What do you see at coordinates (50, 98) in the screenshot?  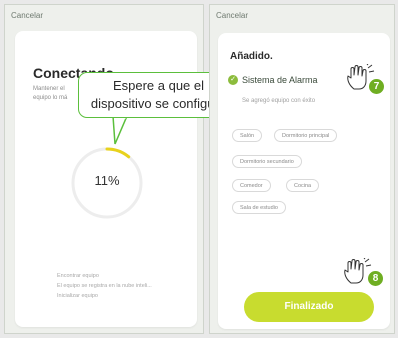 I see `description-line-2: equipo lo má` at bounding box center [50, 98].